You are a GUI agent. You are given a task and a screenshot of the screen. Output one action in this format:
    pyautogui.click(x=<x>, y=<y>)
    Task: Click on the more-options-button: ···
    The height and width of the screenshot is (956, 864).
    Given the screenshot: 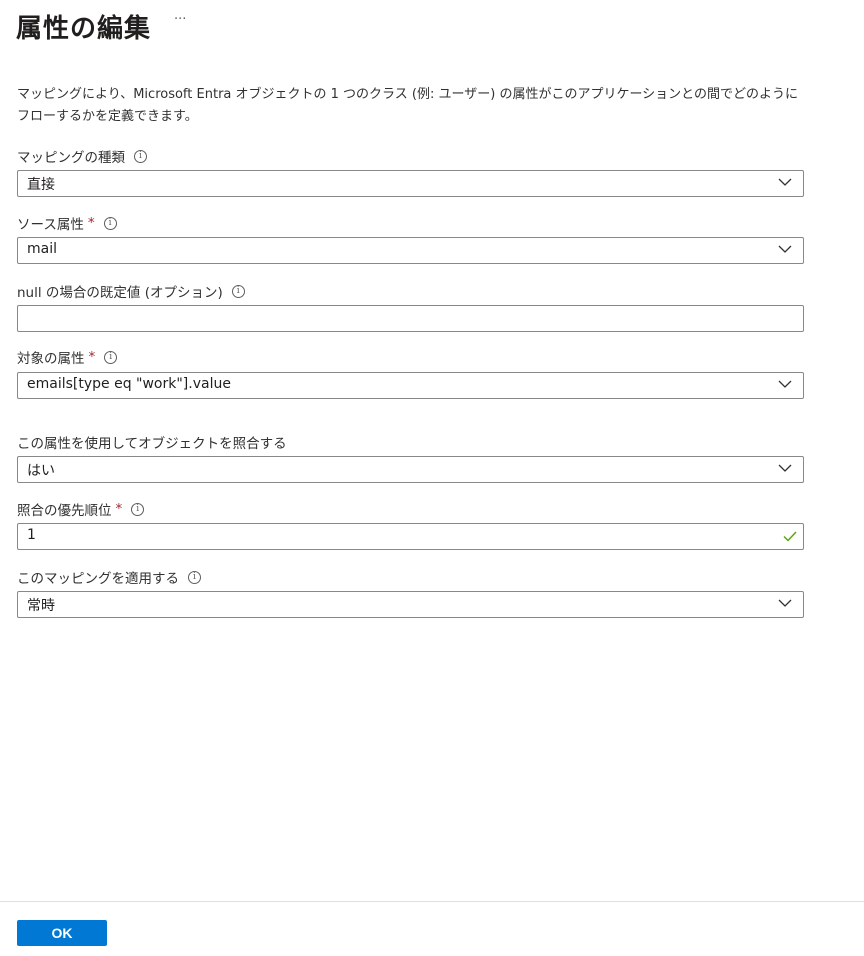 What is the action you would take?
    pyautogui.click(x=180, y=19)
    